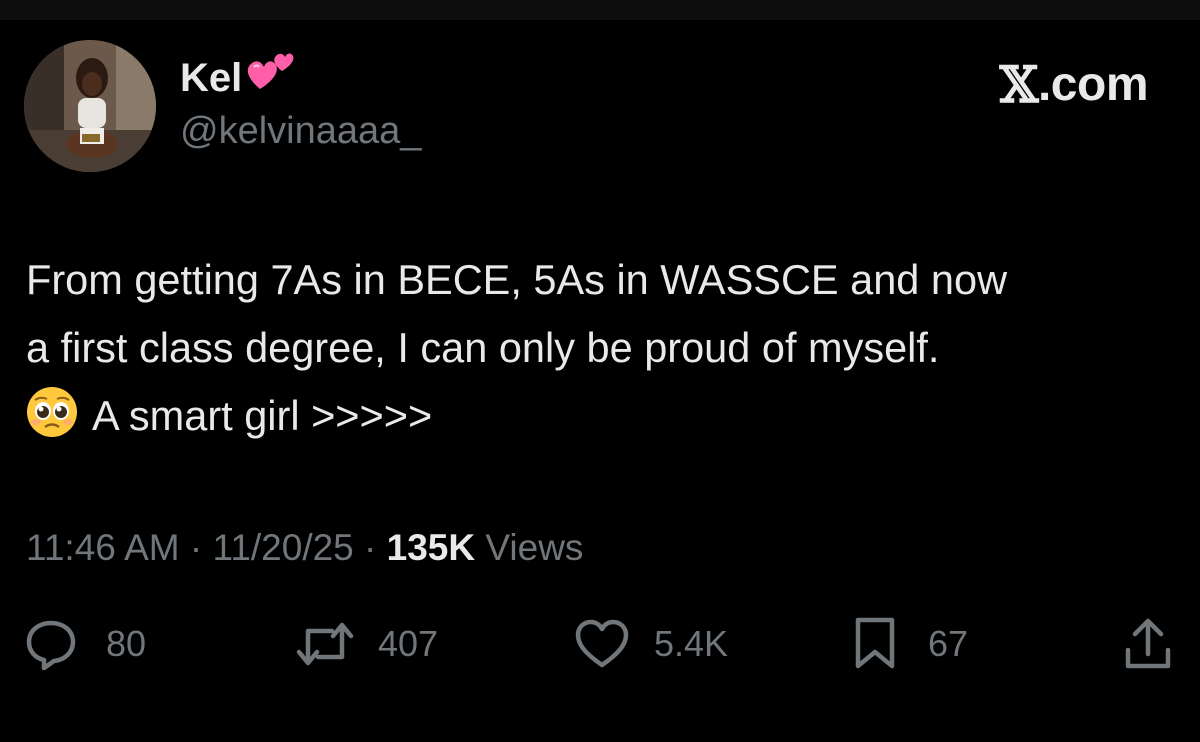 This screenshot has height=742, width=1200. Describe the element at coordinates (948, 643) in the screenshot. I see `bookmark-count: 67` at that location.